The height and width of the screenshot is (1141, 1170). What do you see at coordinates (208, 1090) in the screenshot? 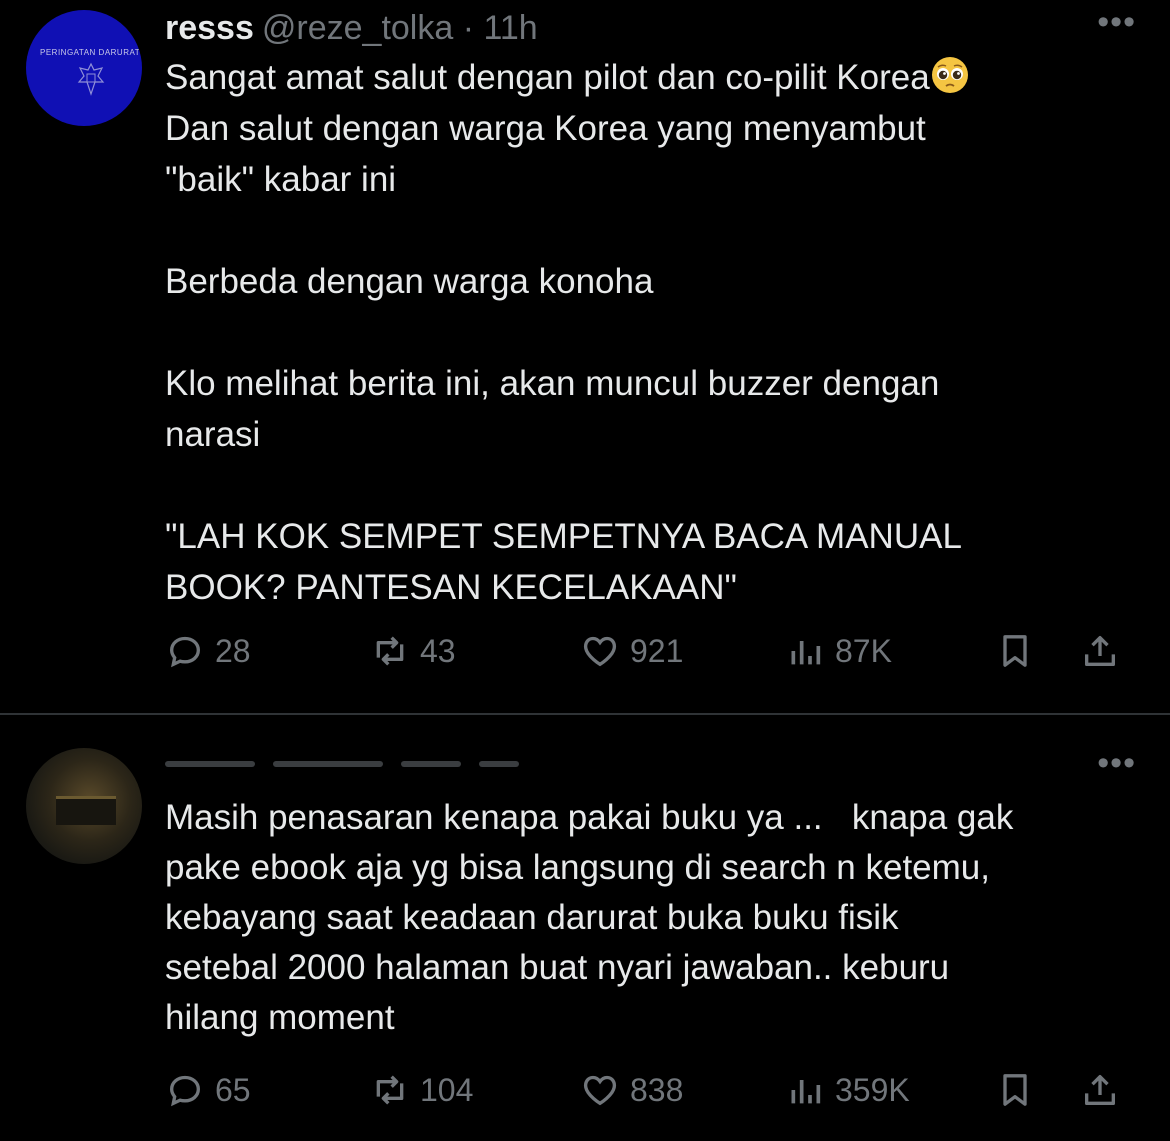
I see `reply-button: 65` at bounding box center [208, 1090].